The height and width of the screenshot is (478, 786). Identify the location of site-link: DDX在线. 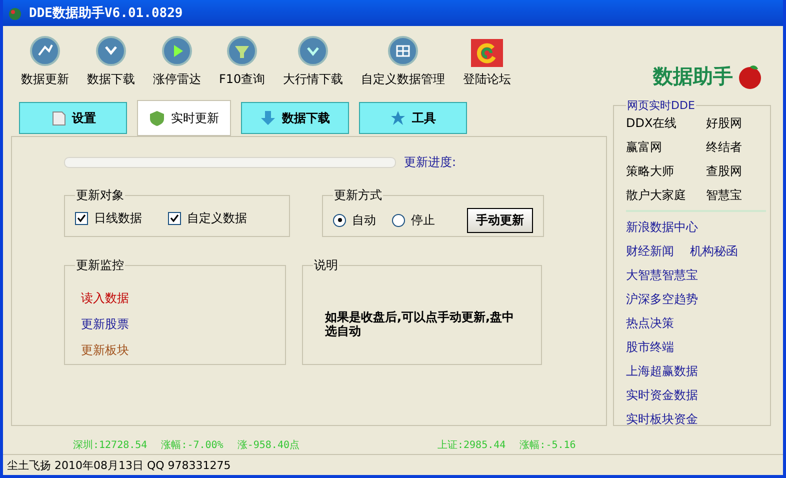
(666, 123).